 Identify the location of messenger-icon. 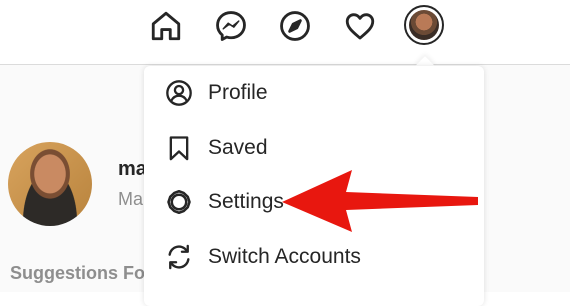
(231, 26).